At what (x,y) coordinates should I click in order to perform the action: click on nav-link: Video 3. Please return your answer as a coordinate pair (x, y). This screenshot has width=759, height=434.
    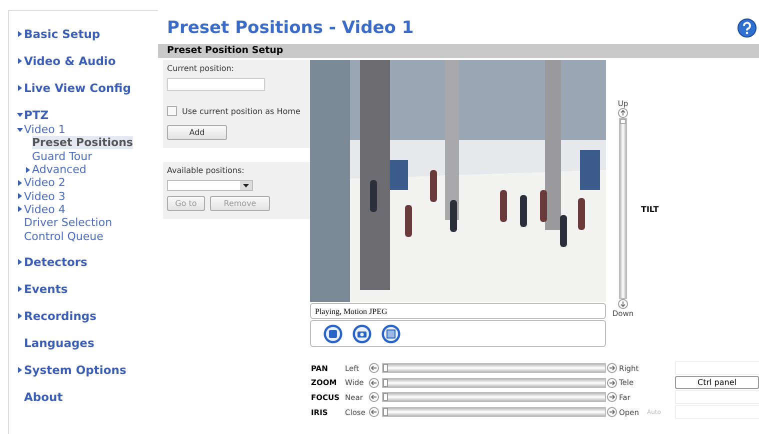
    Looking at the image, I should click on (45, 196).